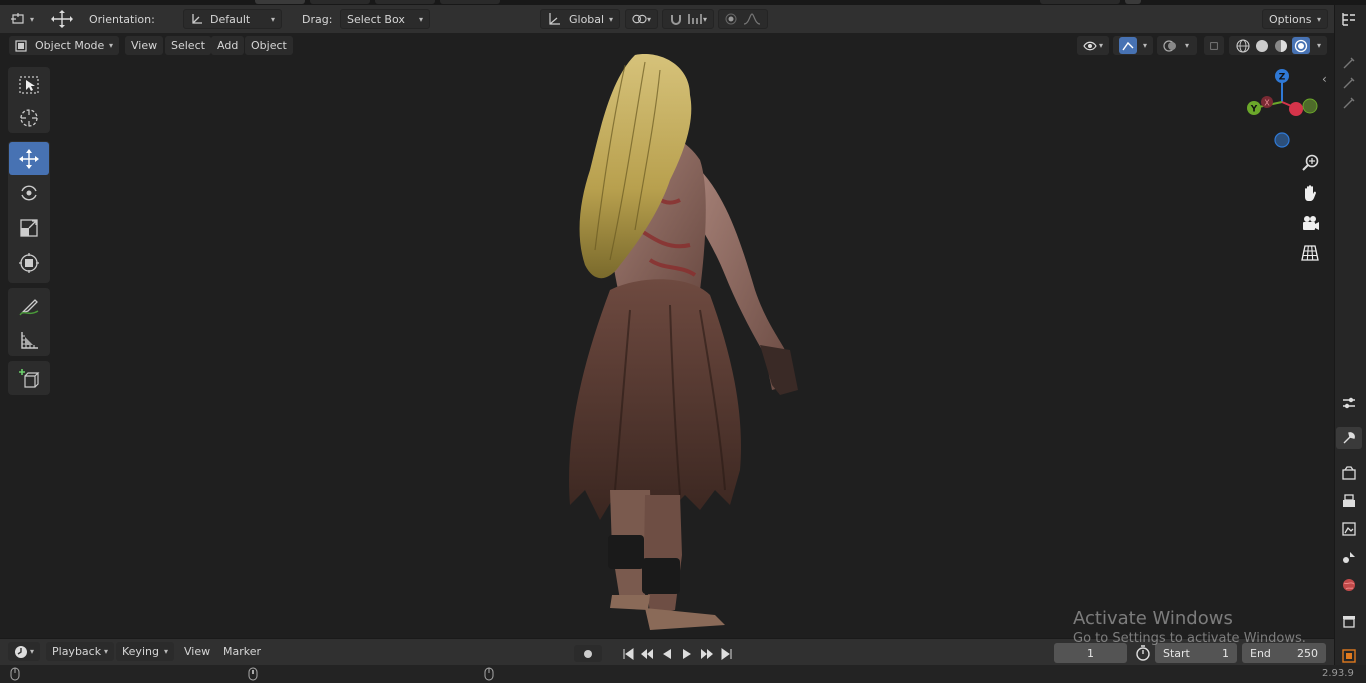 The width and height of the screenshot is (1366, 683). I want to click on negative-z-handle, so click(1282, 140).